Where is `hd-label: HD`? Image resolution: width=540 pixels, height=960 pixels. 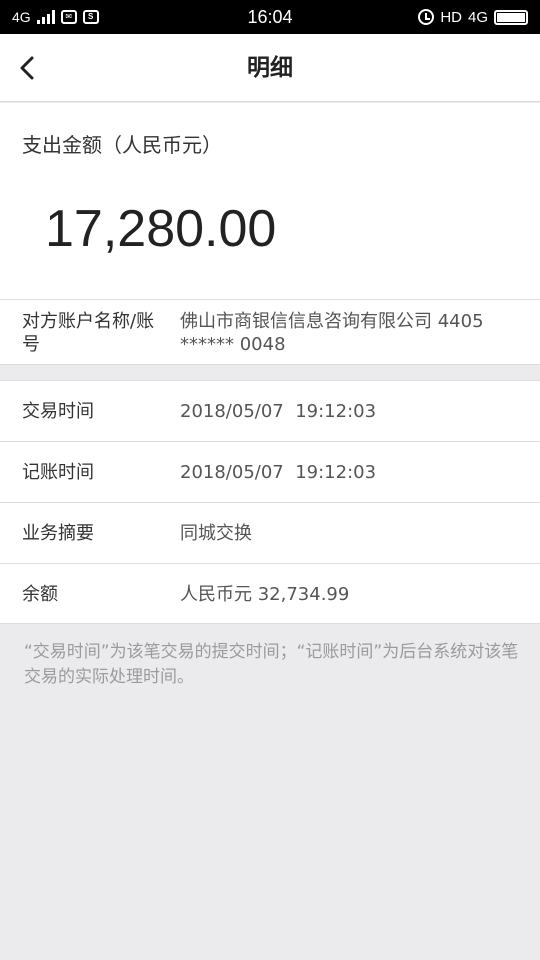 hd-label: HD is located at coordinates (451, 17).